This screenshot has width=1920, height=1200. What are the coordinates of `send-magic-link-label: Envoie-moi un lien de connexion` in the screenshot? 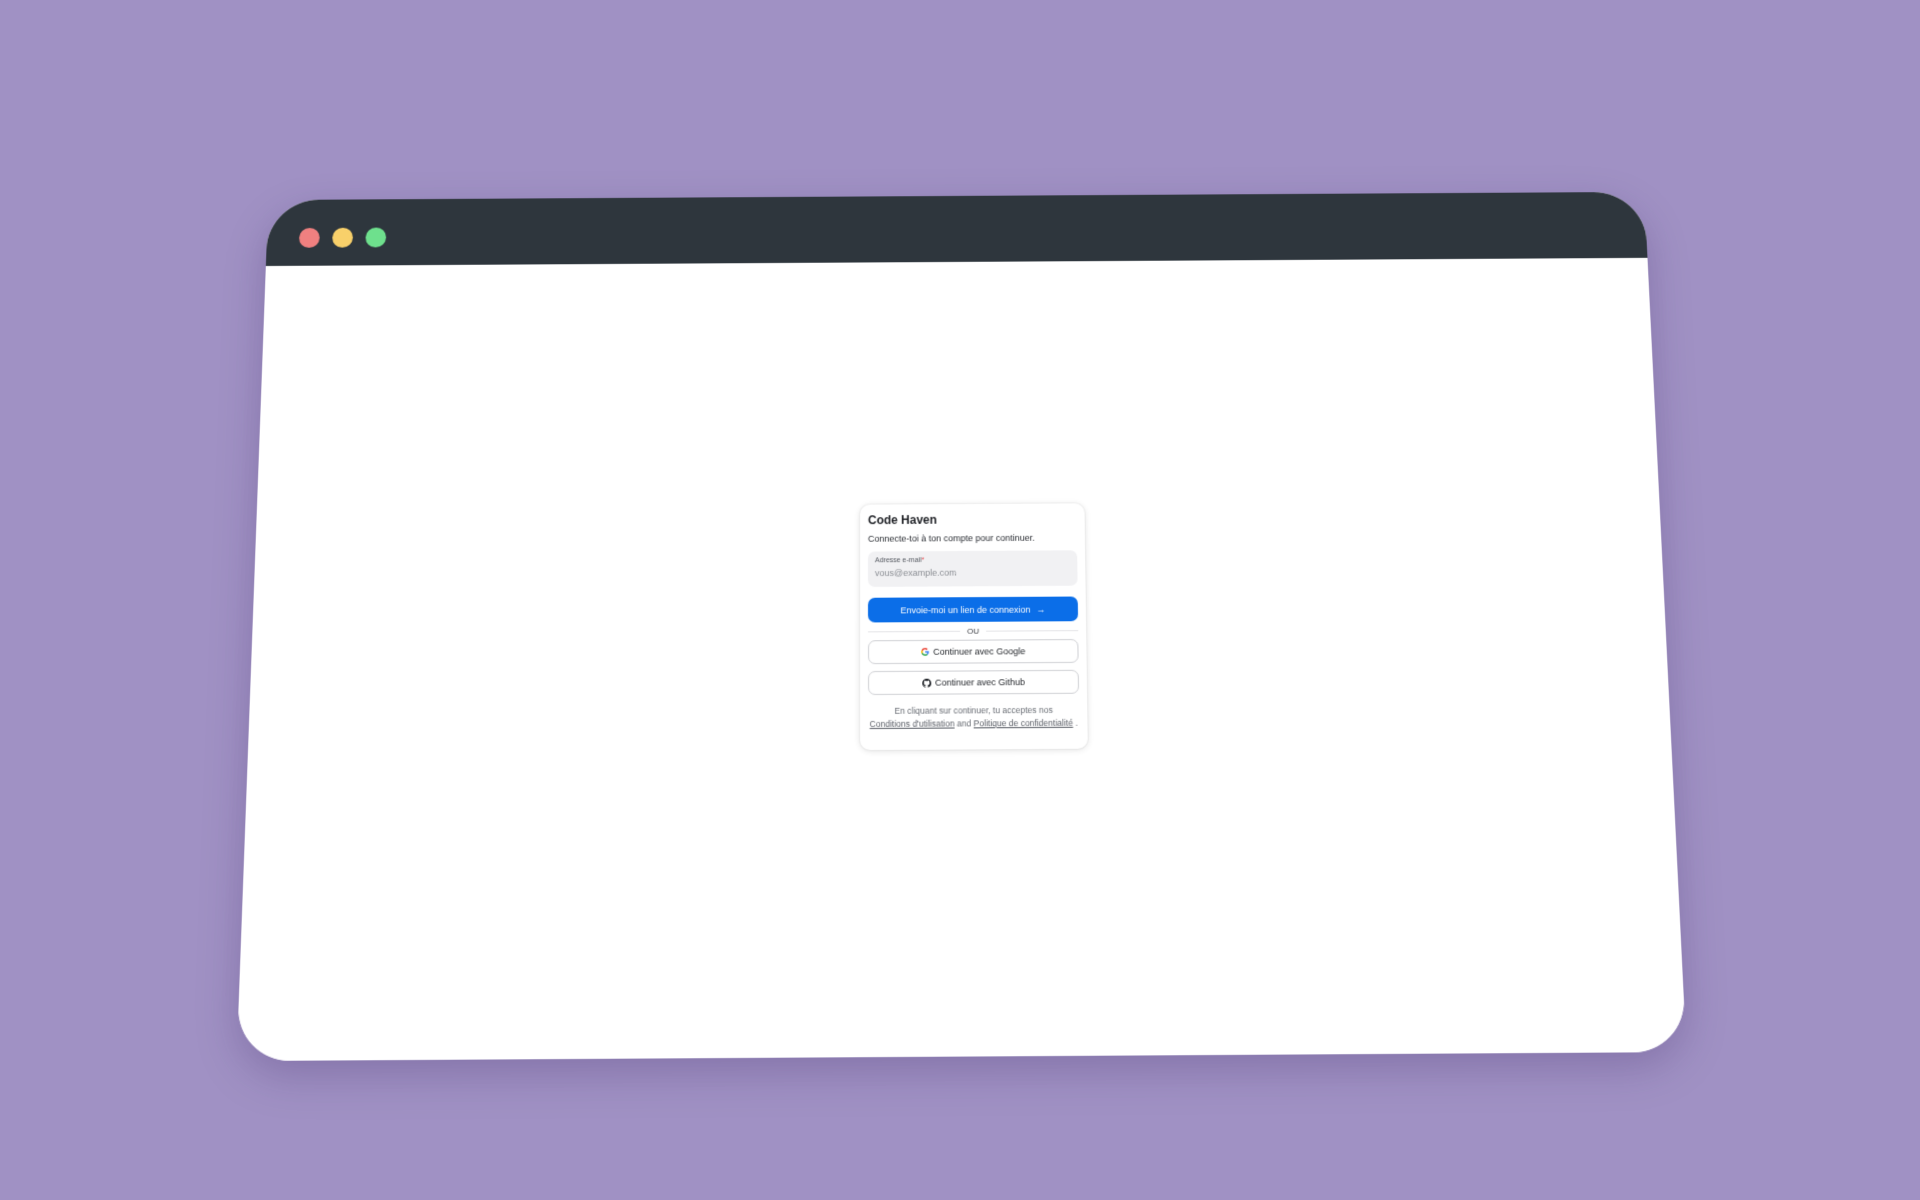 It's located at (965, 609).